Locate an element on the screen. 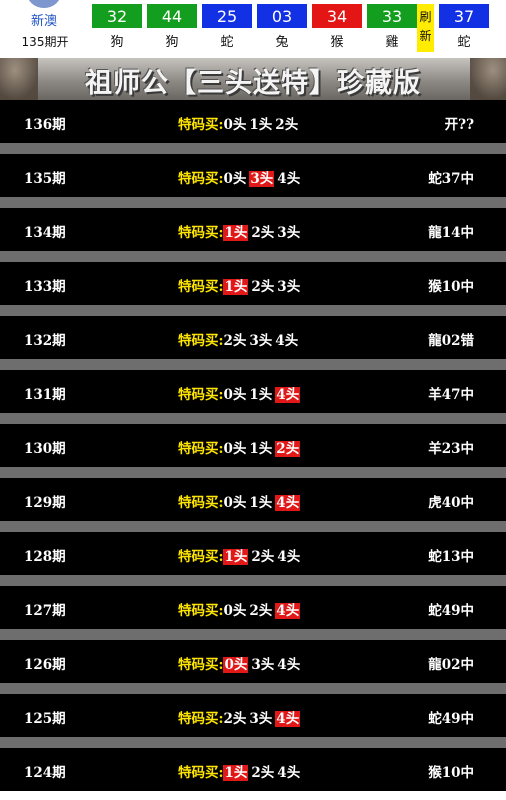 This screenshot has width=506, height=800. table-row: 136期 特码买:0头 1头 2头 开?? is located at coordinates (253, 121).